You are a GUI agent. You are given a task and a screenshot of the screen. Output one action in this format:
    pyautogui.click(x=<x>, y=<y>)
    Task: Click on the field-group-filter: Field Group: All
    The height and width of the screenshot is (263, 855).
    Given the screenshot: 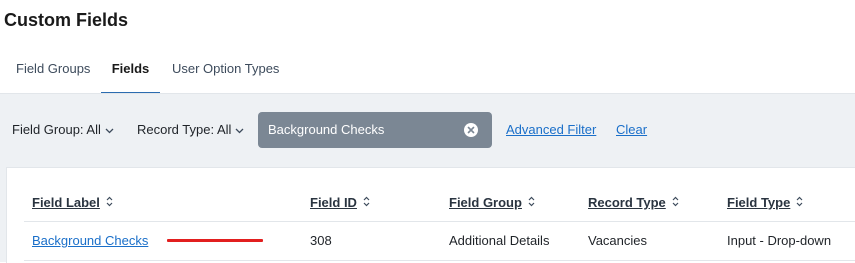 What is the action you would take?
    pyautogui.click(x=63, y=129)
    